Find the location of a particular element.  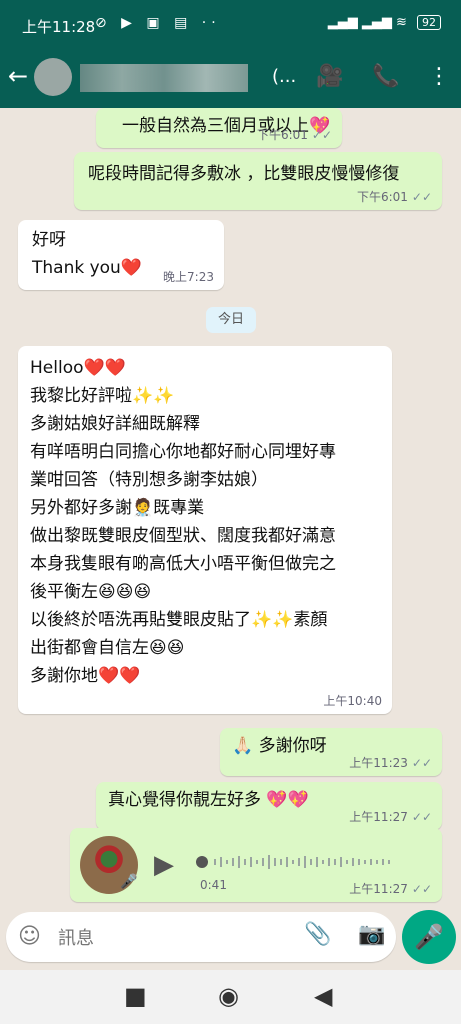

message-text: 呢段時間記得多敷冰 ，比雙眼皮慢慢修復 is located at coordinates (244, 174).